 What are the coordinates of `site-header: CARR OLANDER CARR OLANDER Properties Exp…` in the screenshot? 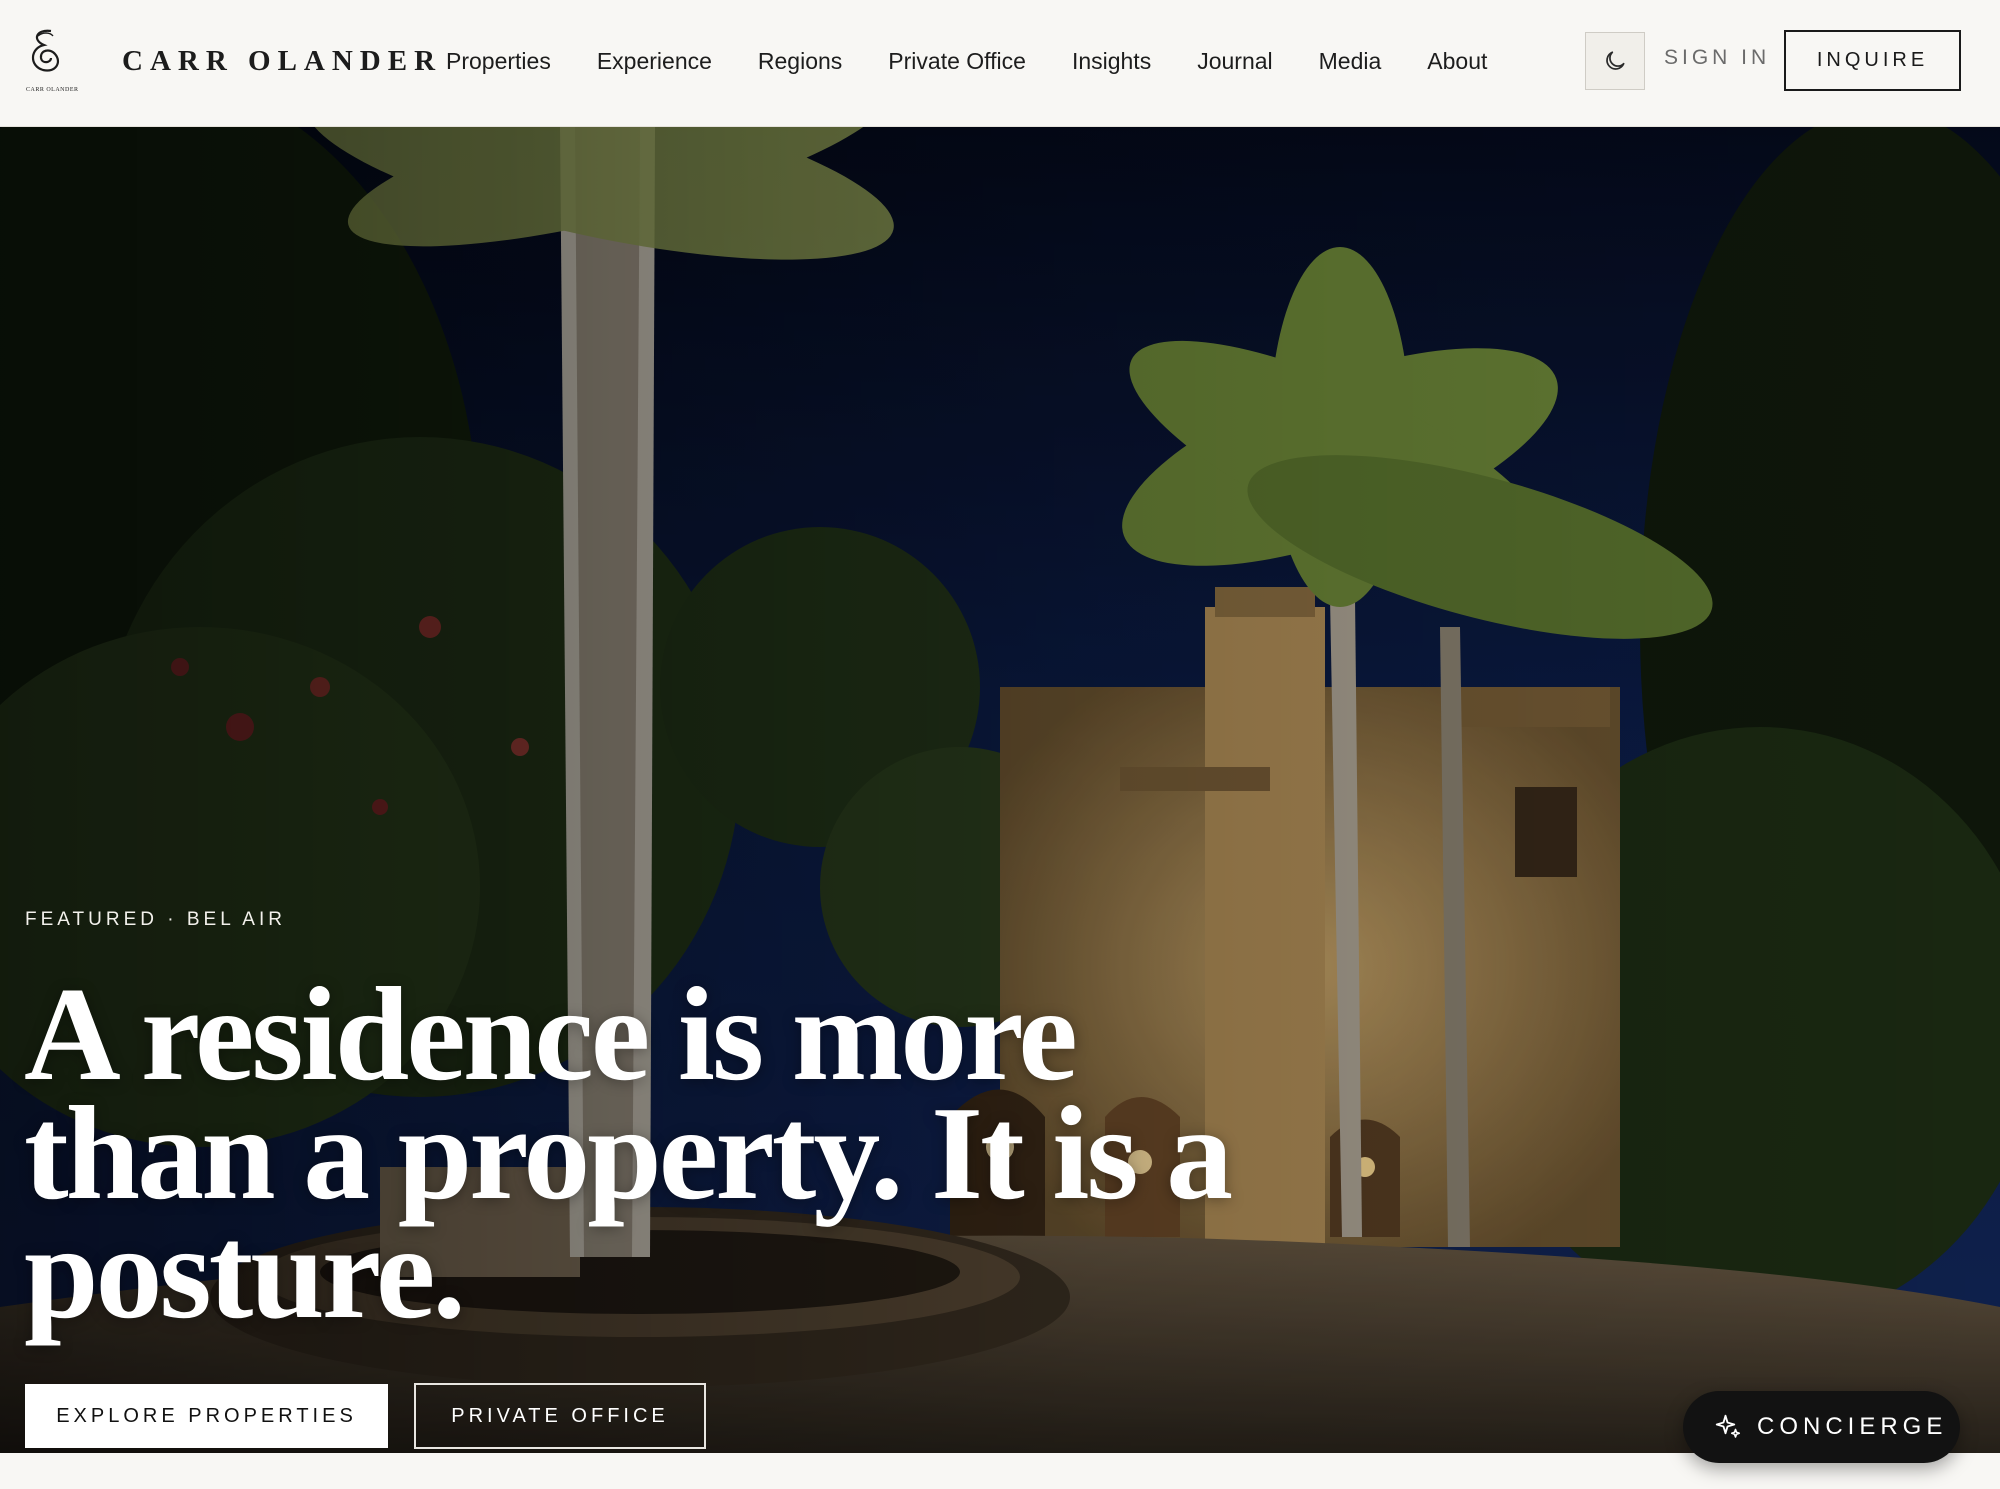 It's located at (1000, 63).